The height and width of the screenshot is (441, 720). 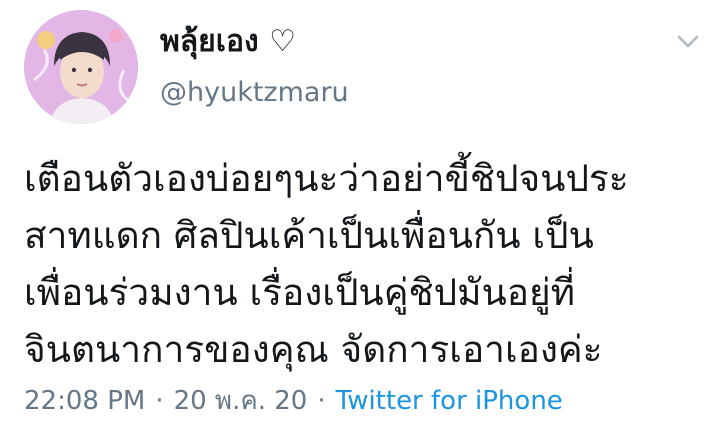 What do you see at coordinates (254, 93) in the screenshot?
I see `user-handle: @hyuktzmaru` at bounding box center [254, 93].